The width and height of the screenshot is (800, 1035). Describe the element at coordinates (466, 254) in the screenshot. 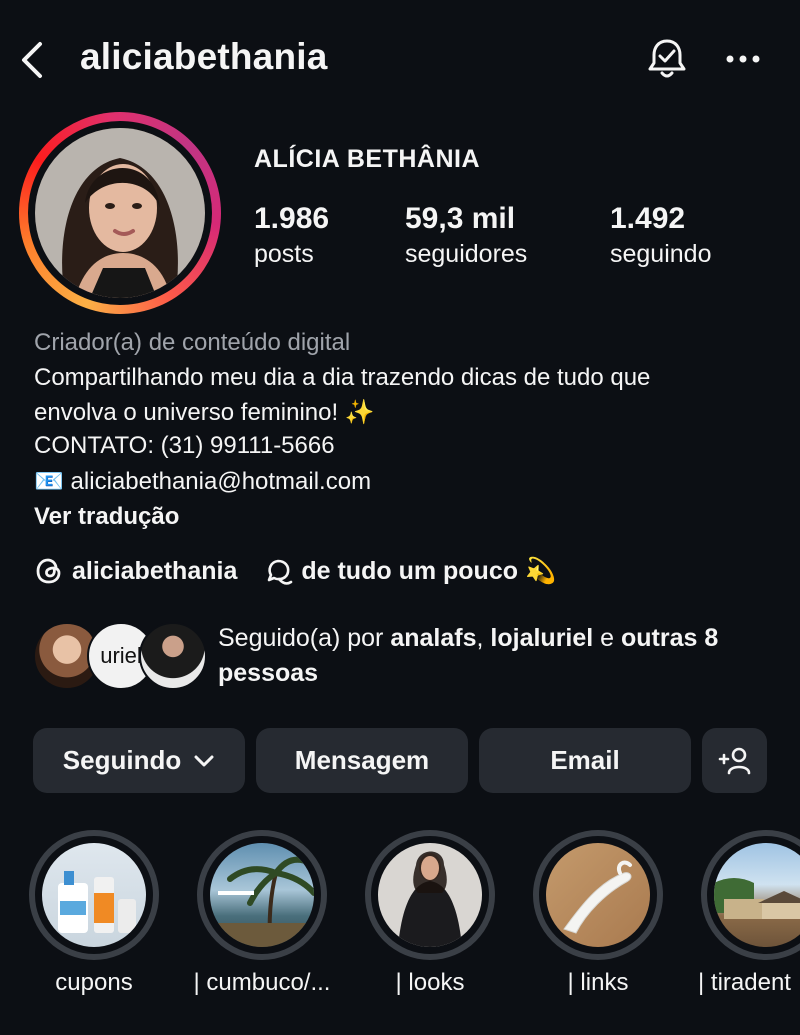

I see `stat-label: seguidores` at that location.